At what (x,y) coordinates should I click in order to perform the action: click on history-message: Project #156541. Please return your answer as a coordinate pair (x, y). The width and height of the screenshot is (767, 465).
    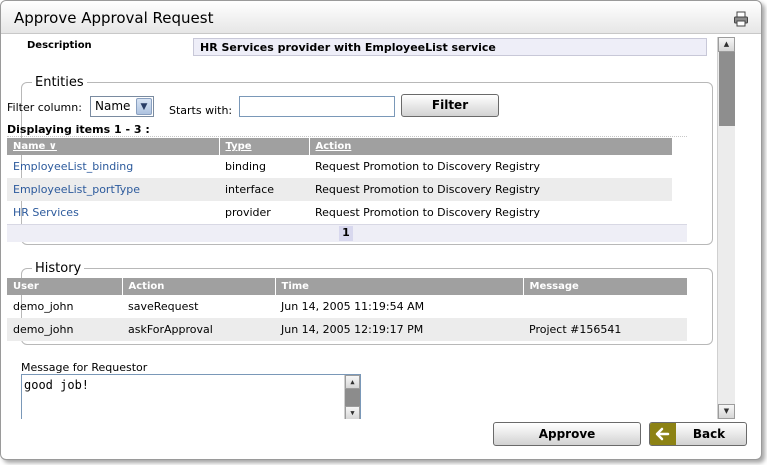
    Looking at the image, I should click on (605, 329).